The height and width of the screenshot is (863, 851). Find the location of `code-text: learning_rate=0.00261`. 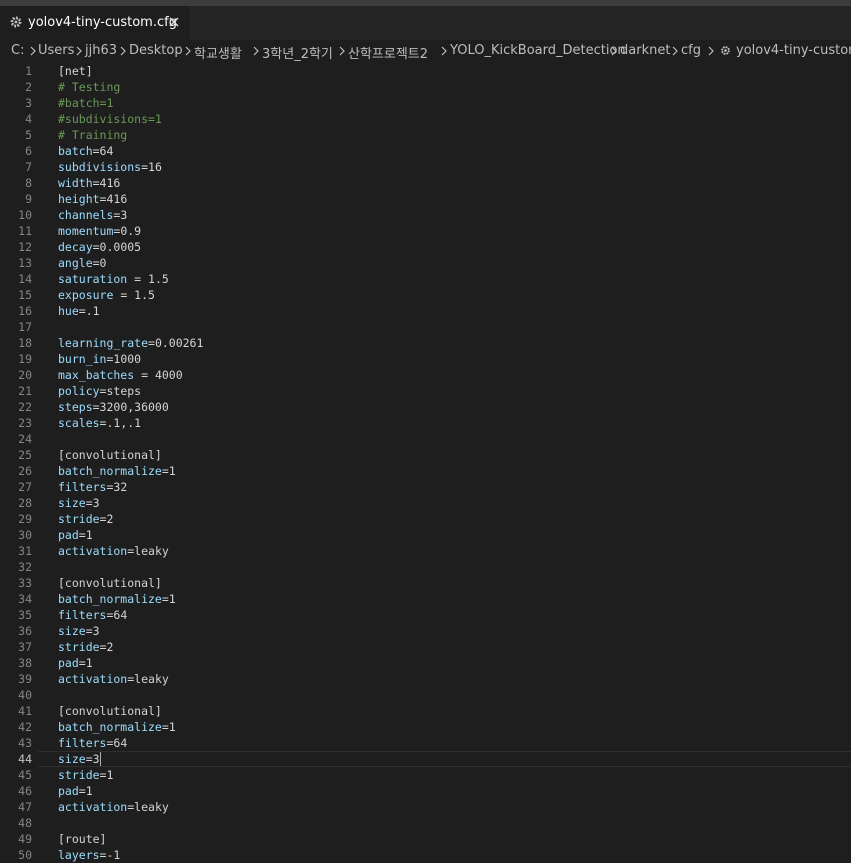

code-text: learning_rate=0.00261 is located at coordinates (130, 343).